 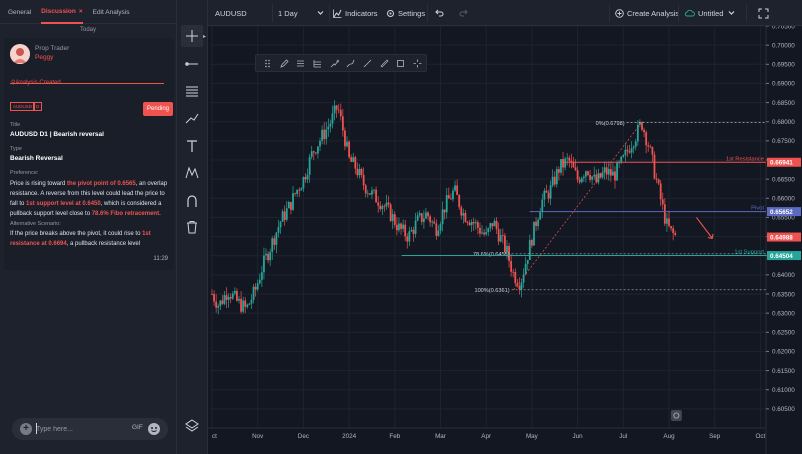 I want to click on fib-tool, so click(x=192, y=91).